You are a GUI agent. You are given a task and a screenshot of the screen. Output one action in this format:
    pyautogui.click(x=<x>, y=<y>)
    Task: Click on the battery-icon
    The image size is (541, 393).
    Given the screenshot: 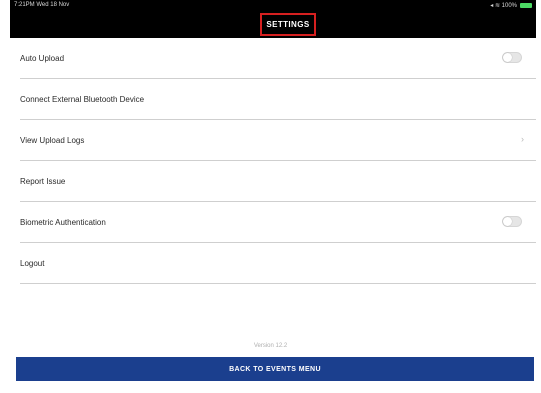 What is the action you would take?
    pyautogui.click(x=526, y=5)
    